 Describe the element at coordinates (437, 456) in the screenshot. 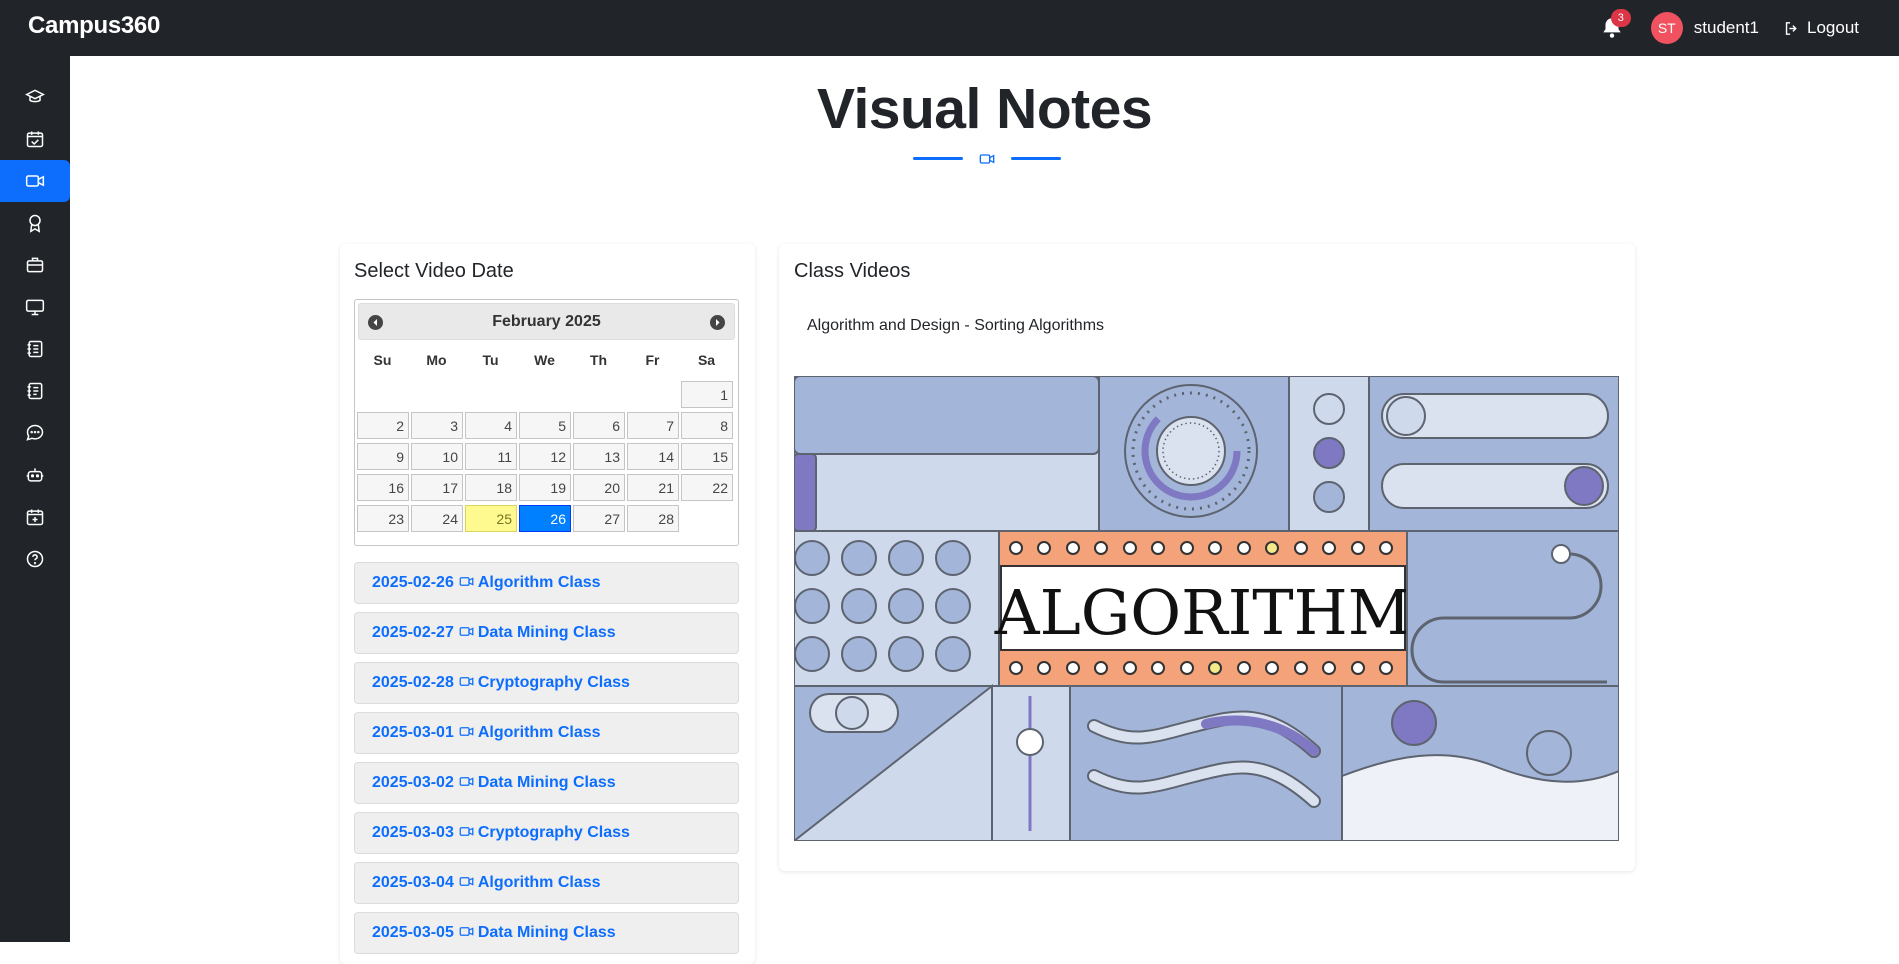

I see `calendar-day: 10` at that location.